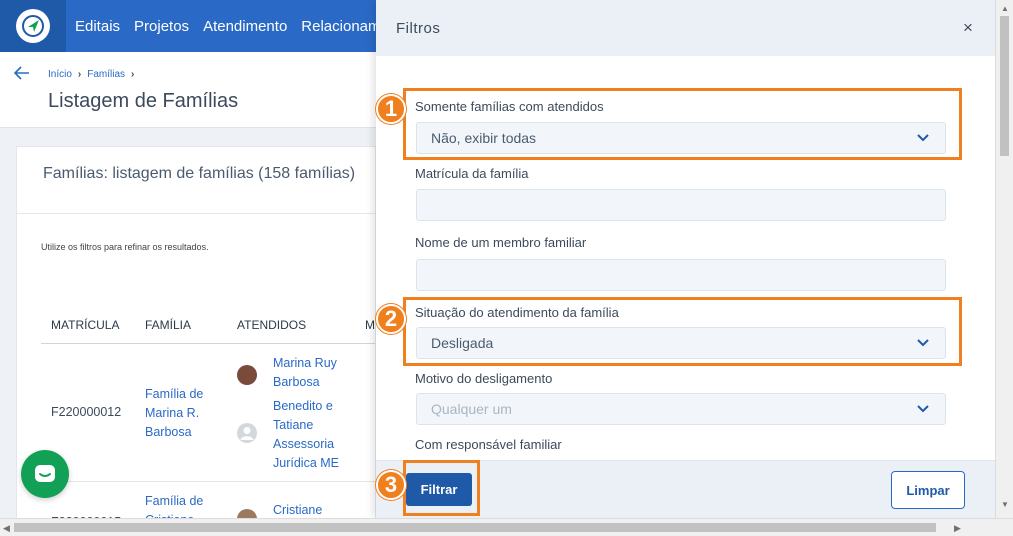  I want to click on nav-item-editais: Editais, so click(97, 26).